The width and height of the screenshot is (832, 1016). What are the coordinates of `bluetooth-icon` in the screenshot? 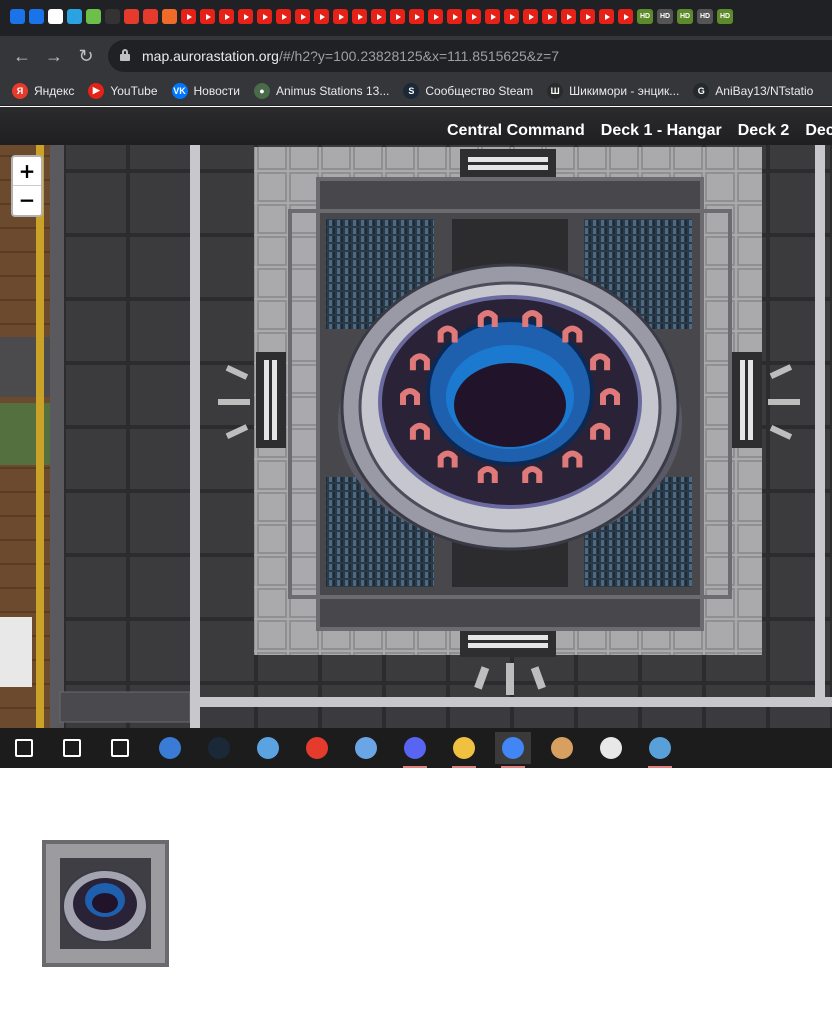 It's located at (366, 748).